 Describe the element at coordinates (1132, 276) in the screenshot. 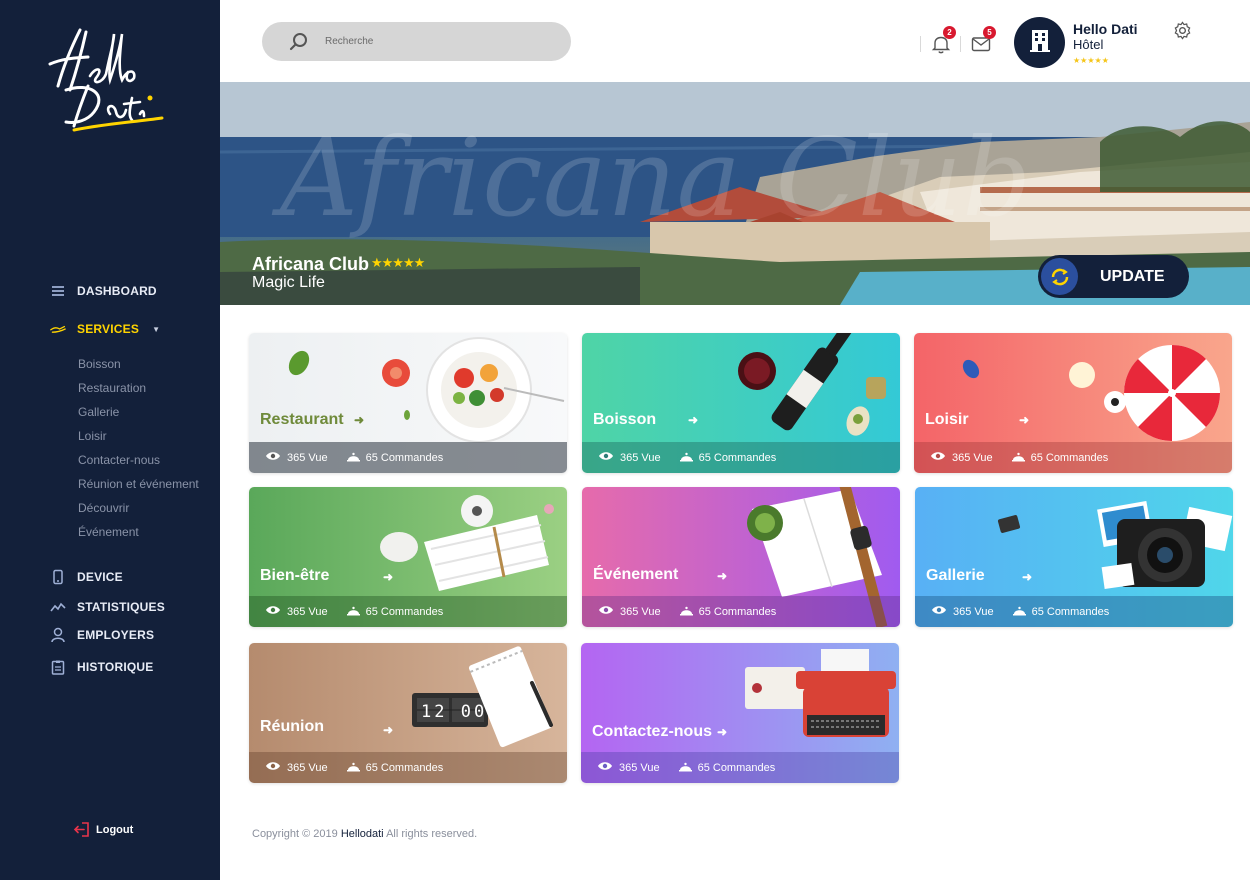

I see `update-button-label: UPDATE` at that location.